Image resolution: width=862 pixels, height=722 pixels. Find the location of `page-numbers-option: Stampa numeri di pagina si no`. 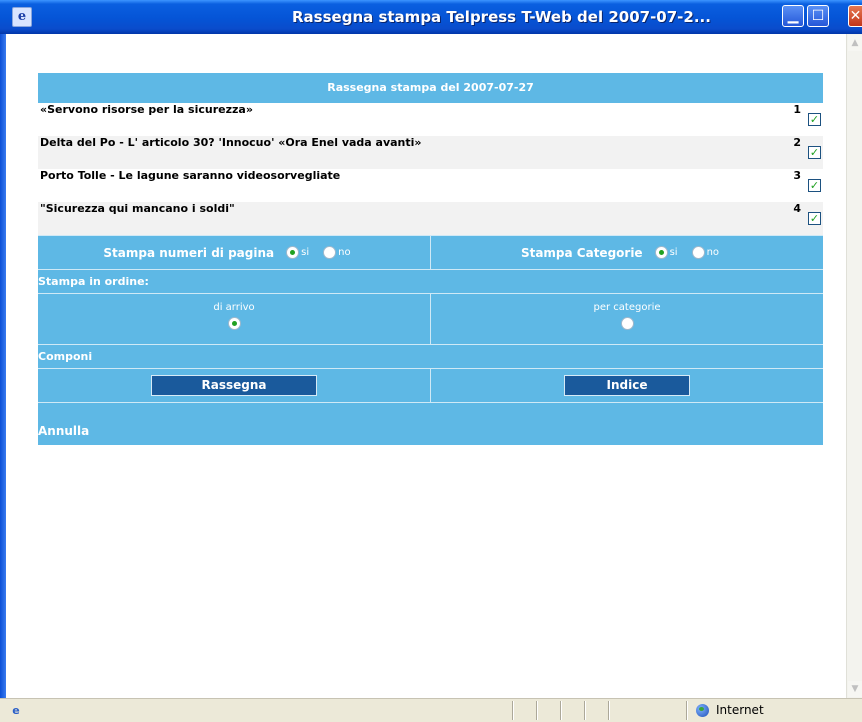

page-numbers-option: Stampa numeri di pagina si no is located at coordinates (234, 252).